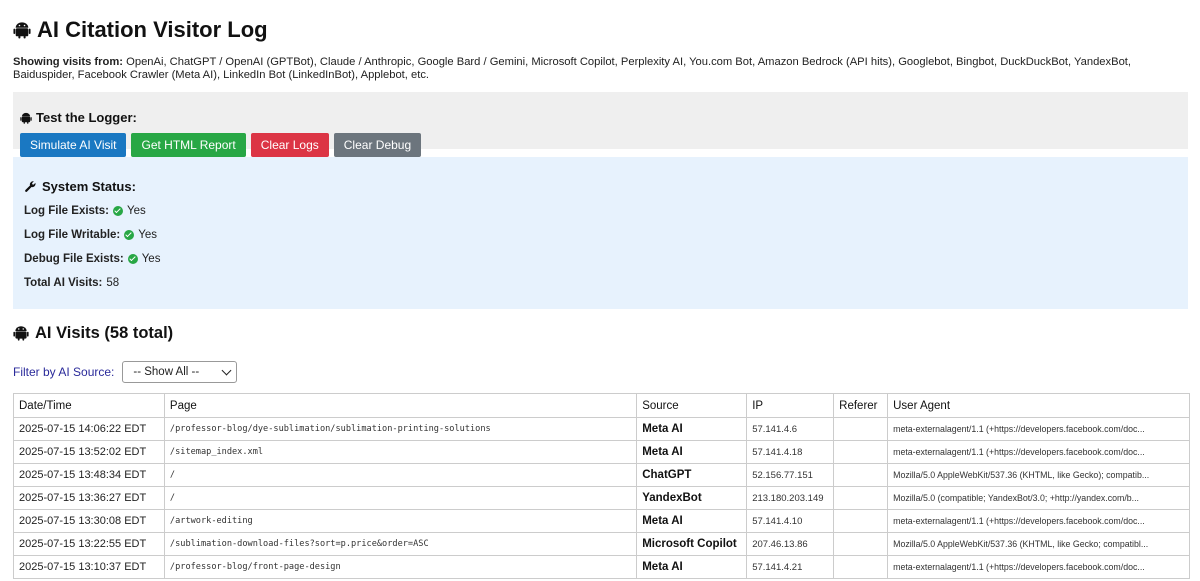  What do you see at coordinates (790, 498) in the screenshot?
I see `cell-ip: 213.180.203.149` at bounding box center [790, 498].